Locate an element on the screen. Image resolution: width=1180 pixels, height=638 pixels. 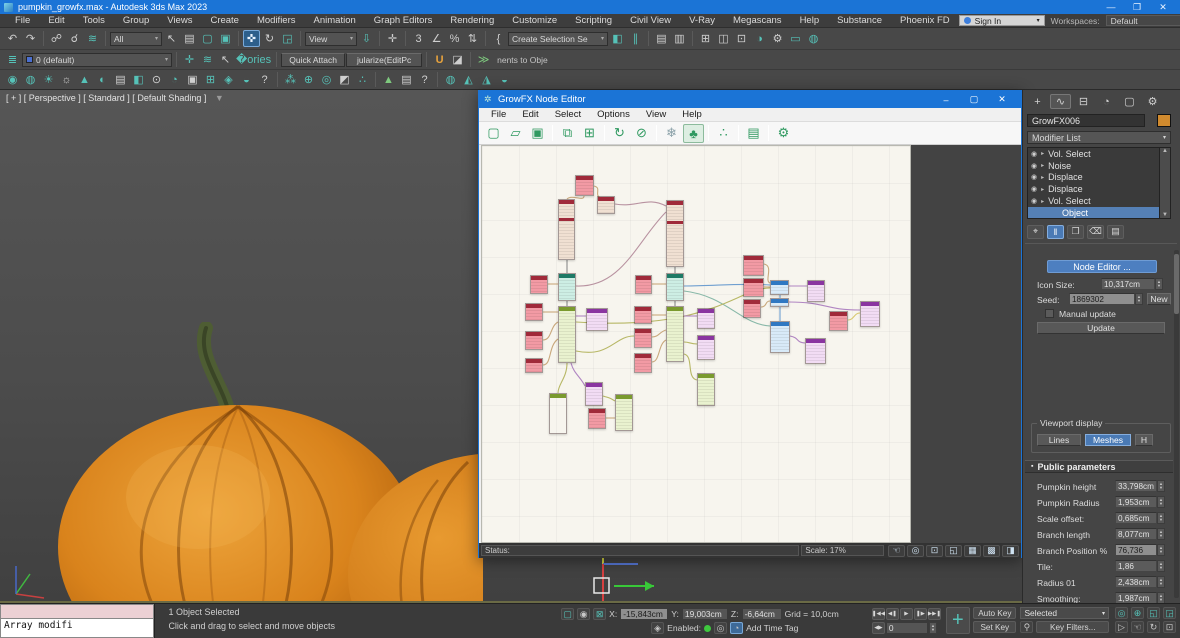
stack-scrollbar: ▲ ▼ is located at coordinates (1165, 183).